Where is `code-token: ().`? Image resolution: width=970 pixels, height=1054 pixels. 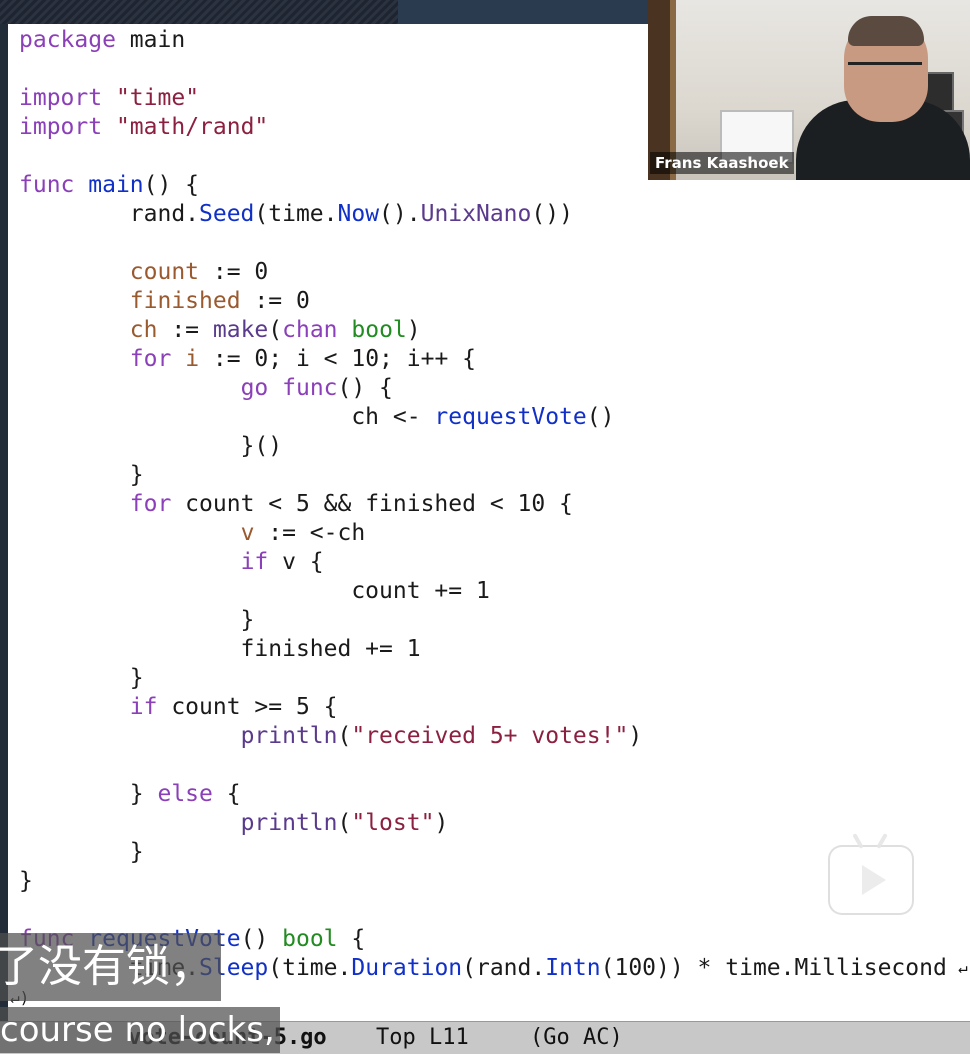
code-token: (). is located at coordinates (400, 214).